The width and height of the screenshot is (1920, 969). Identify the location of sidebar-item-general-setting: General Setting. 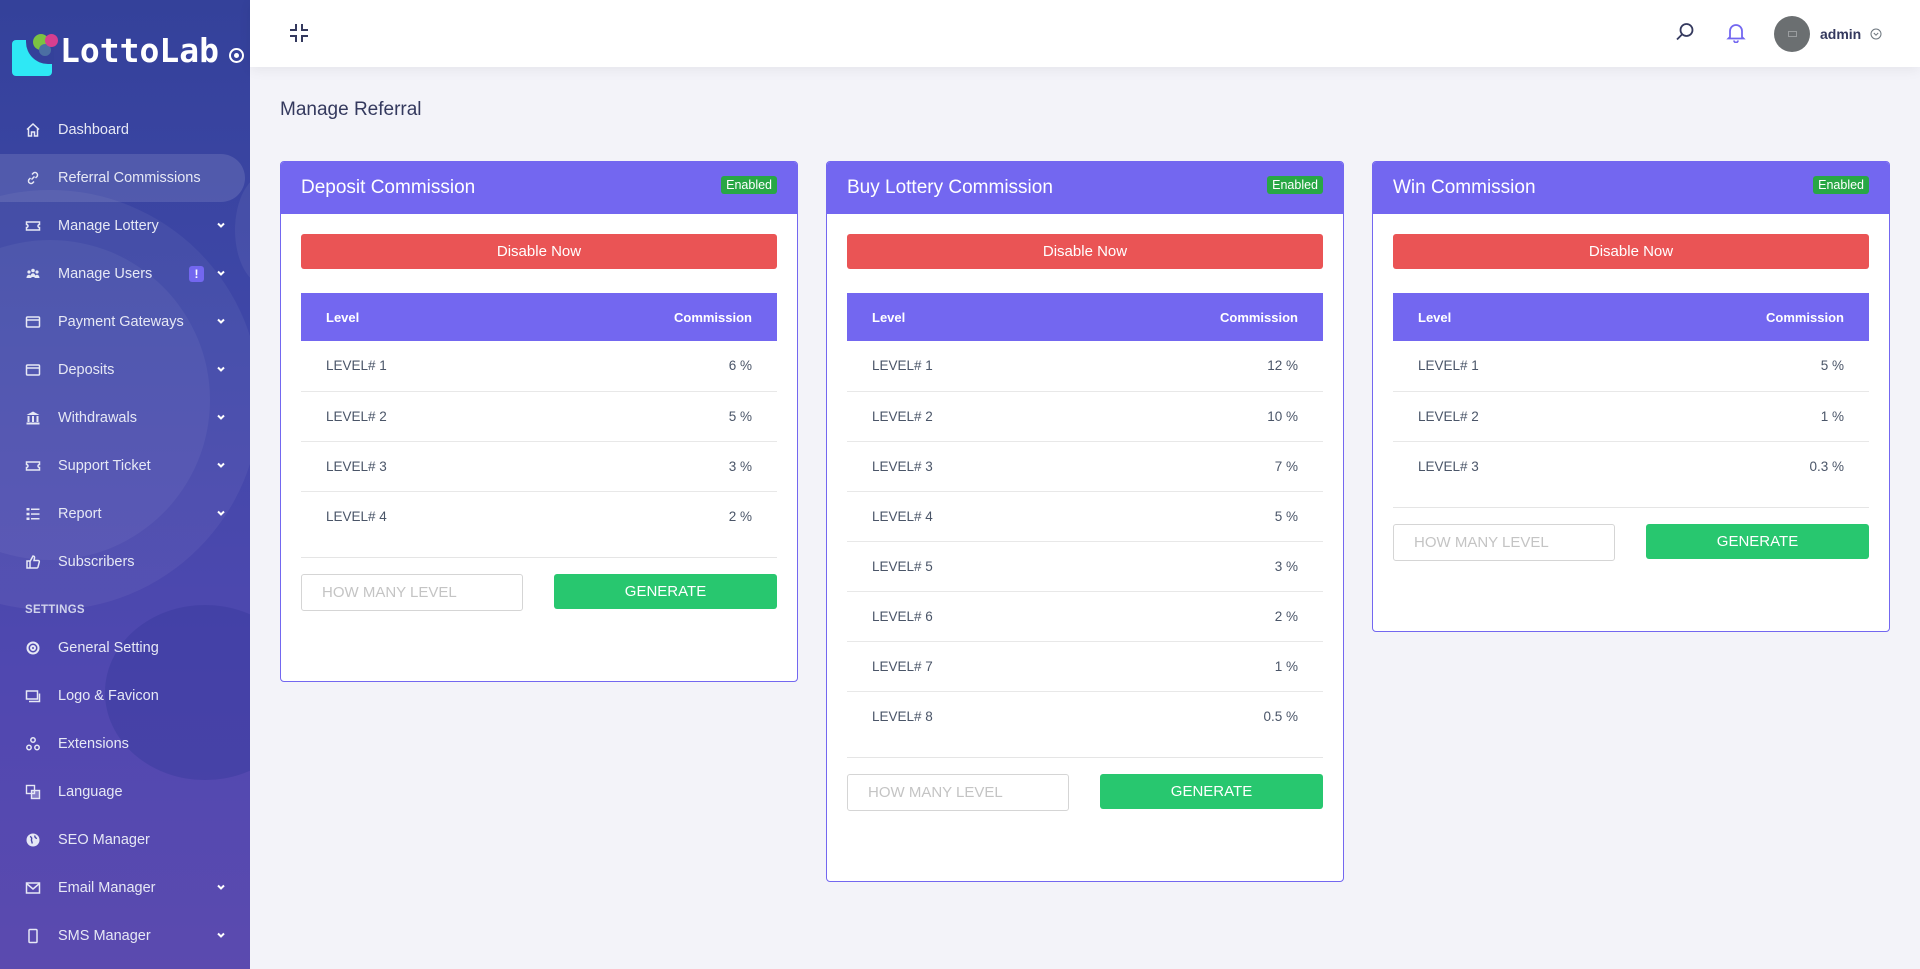
(125, 648).